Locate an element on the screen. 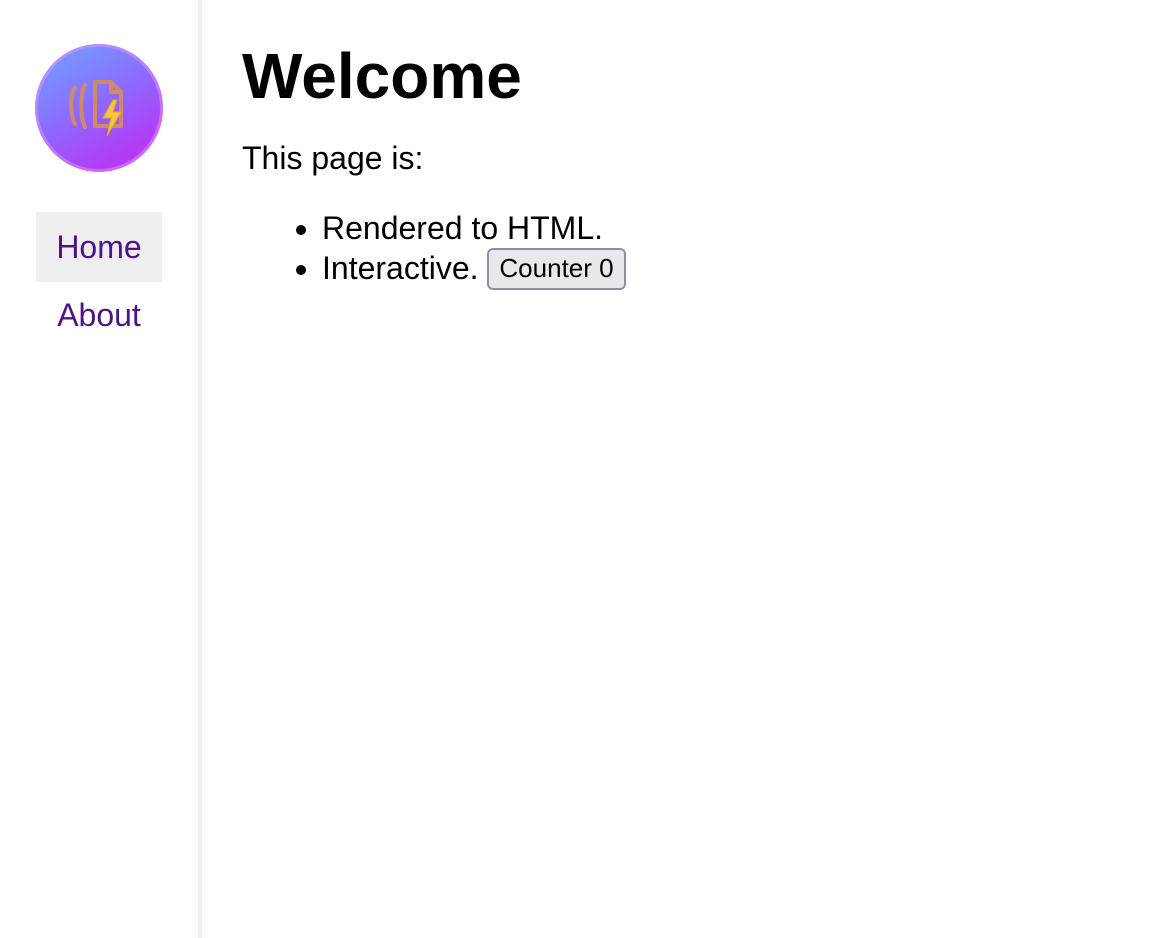 This screenshot has width=1168, height=938. list-item: Interactive. Counter 0 is located at coordinates (745, 269).